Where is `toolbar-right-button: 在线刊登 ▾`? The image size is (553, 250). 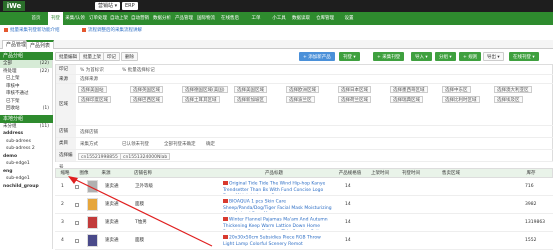 toolbar-right-button: 在线刊登 ▾ is located at coordinates (524, 56).